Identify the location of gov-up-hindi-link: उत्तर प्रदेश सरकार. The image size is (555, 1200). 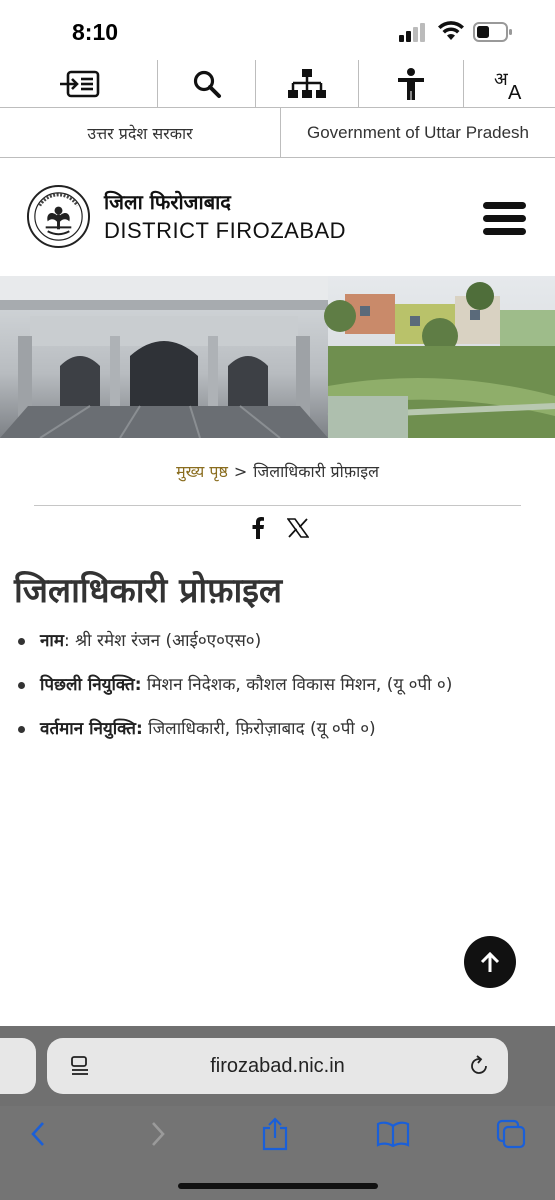
(140, 132).